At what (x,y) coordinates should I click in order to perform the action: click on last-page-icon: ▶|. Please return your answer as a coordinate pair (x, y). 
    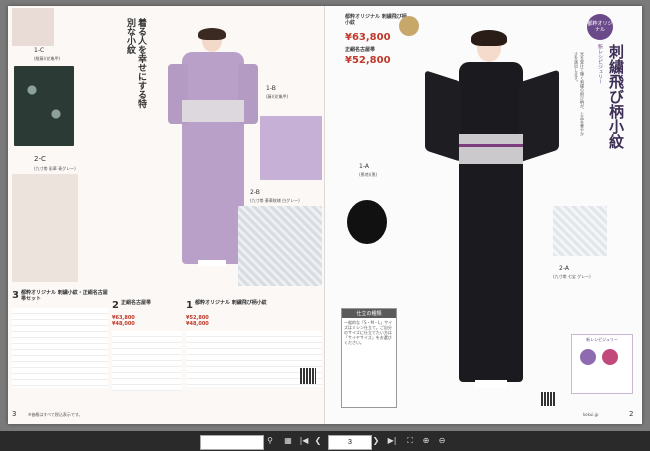
    Looking at the image, I should click on (392, 441).